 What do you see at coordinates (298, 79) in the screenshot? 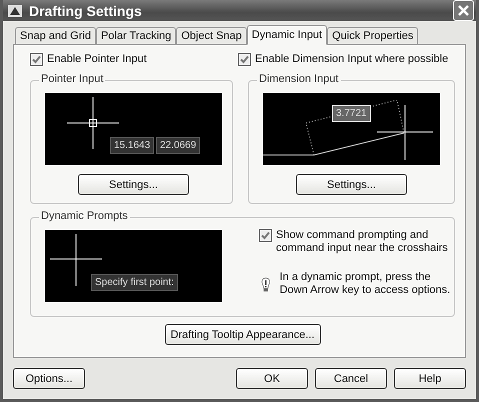
I see `group-title: Dimension Input` at bounding box center [298, 79].